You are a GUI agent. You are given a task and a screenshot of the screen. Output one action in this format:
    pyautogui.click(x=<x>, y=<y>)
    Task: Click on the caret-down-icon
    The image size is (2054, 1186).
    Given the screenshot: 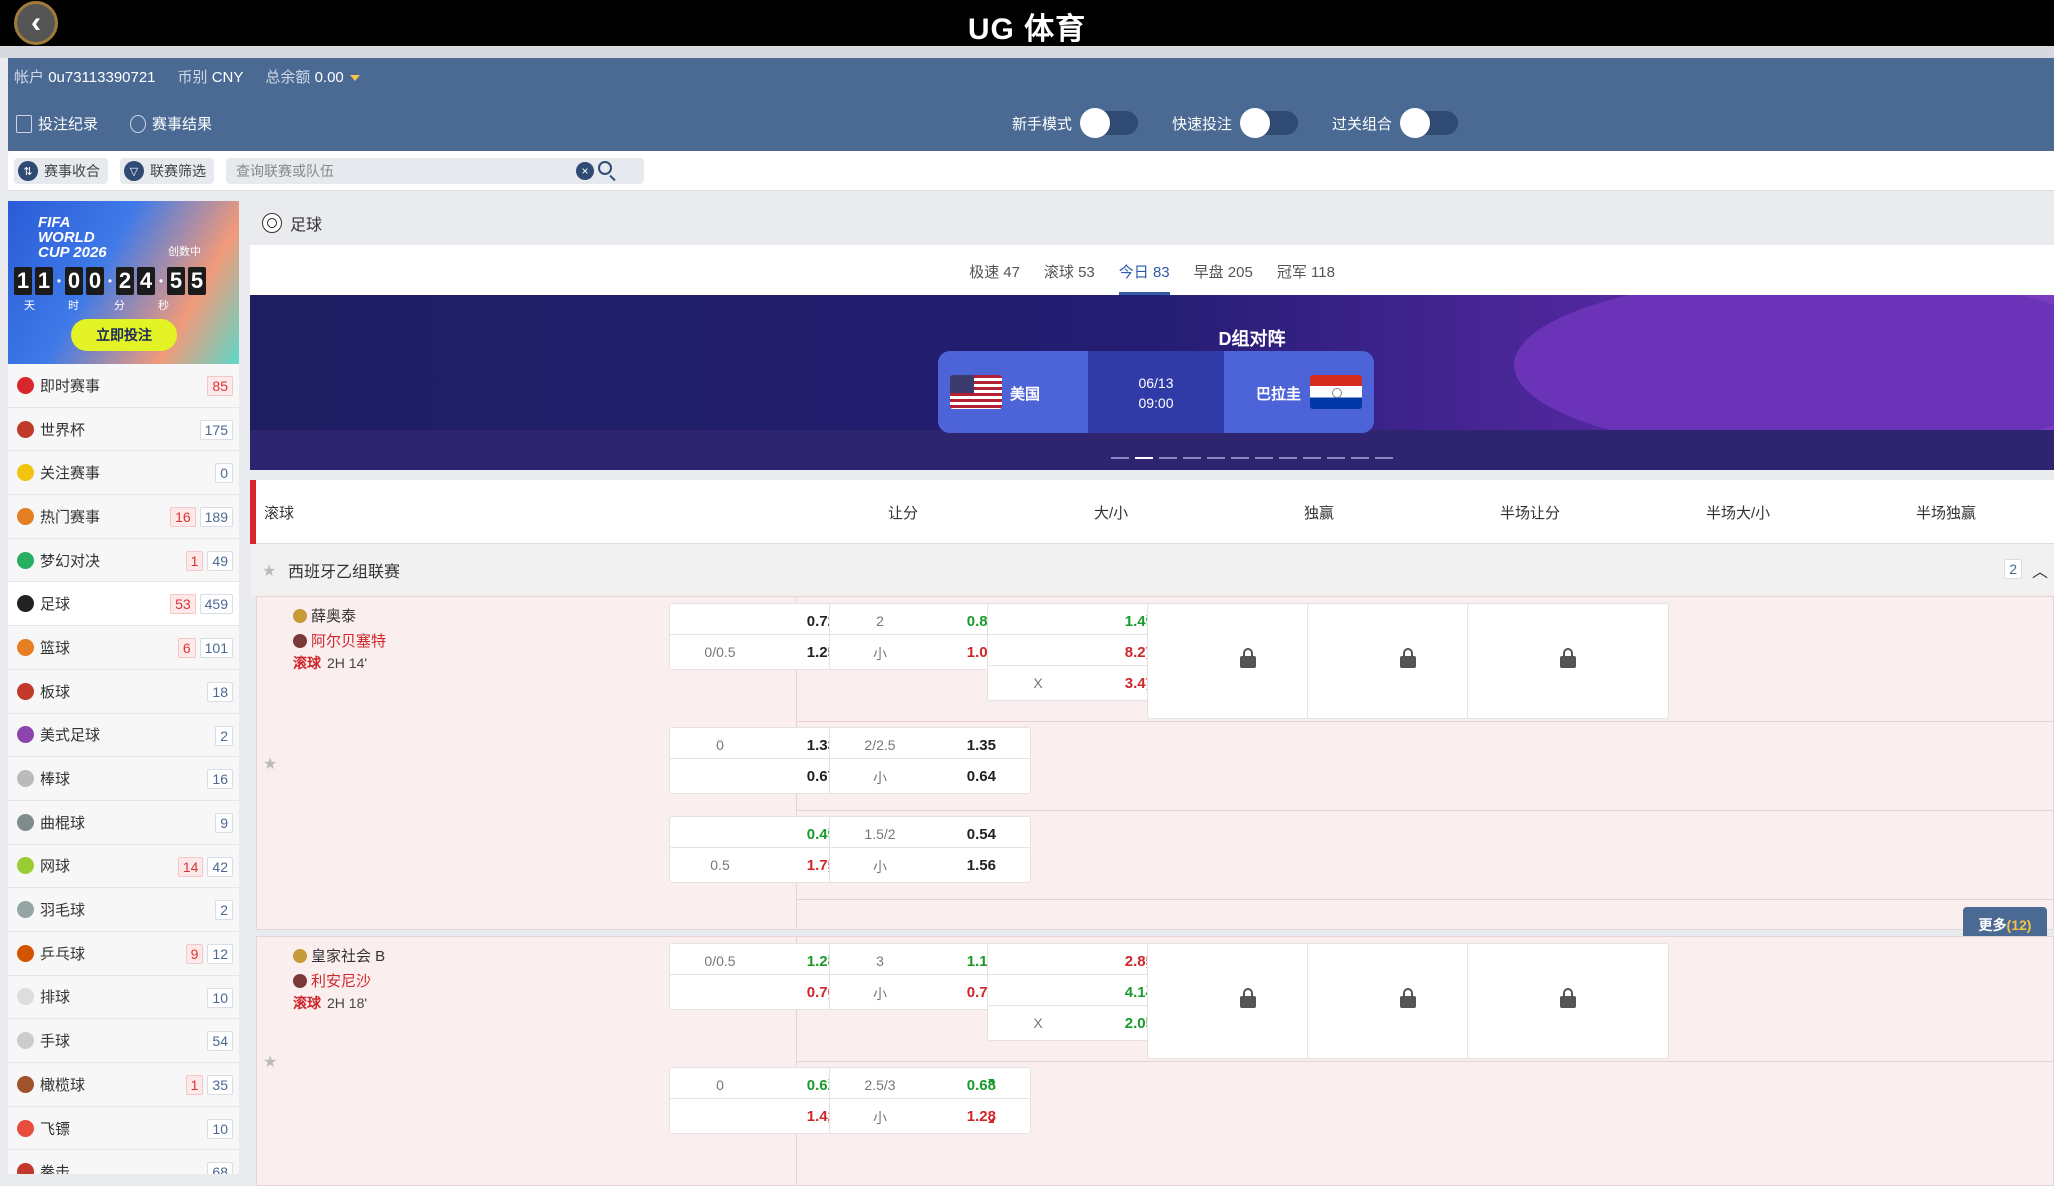 What is the action you would take?
    pyautogui.click(x=354, y=78)
    